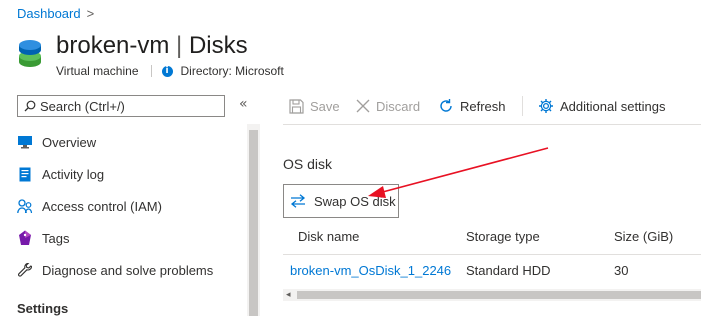  What do you see at coordinates (363, 106) in the screenshot?
I see `close-icon` at bounding box center [363, 106].